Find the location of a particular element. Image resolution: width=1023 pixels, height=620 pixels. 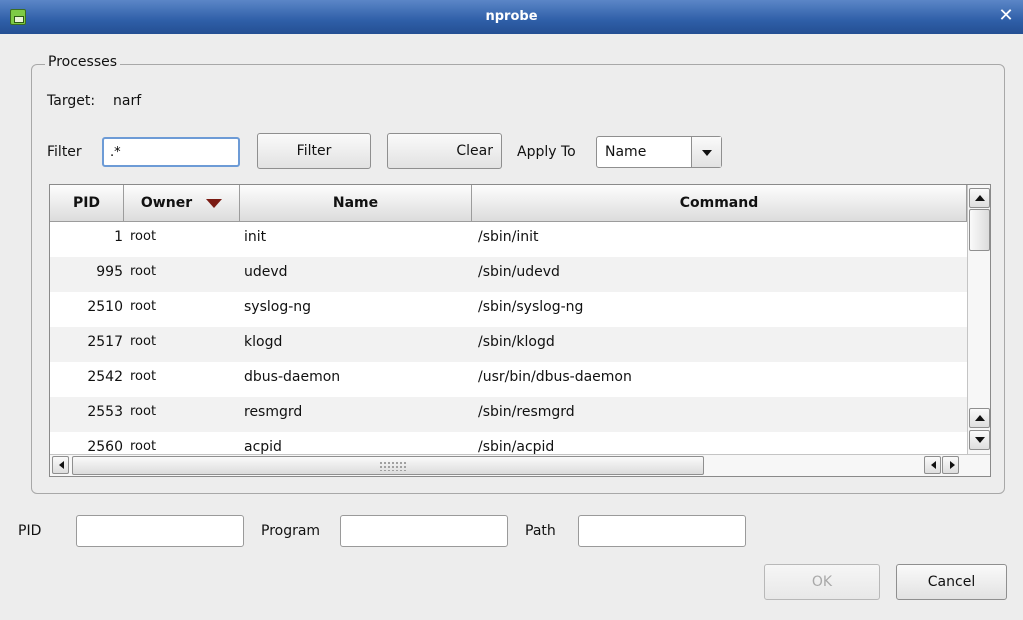

apply-to-select: Name is located at coordinates (659, 152).